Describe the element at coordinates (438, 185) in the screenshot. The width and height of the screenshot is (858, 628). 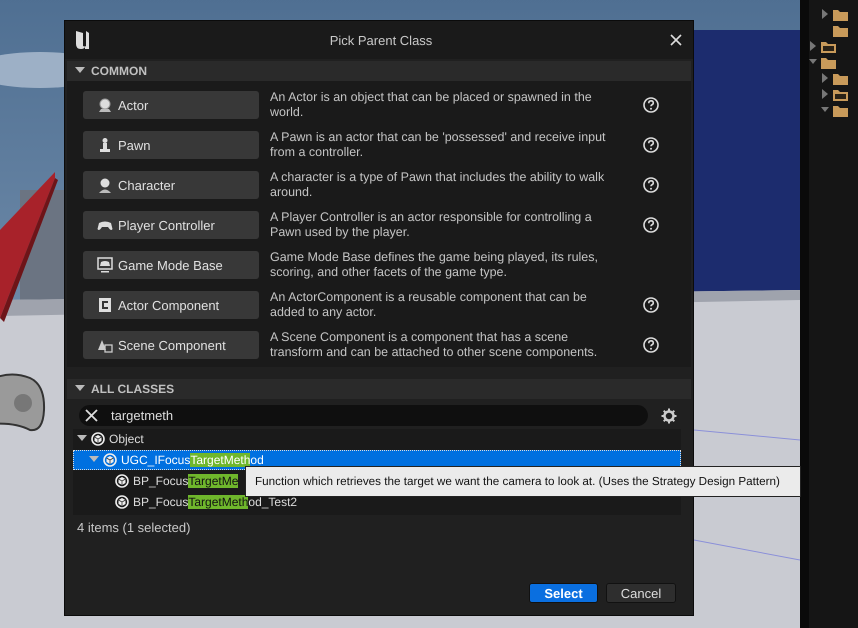
I see `class-description: A character is a type of Pawn that includes the ability to walk around.` at that location.